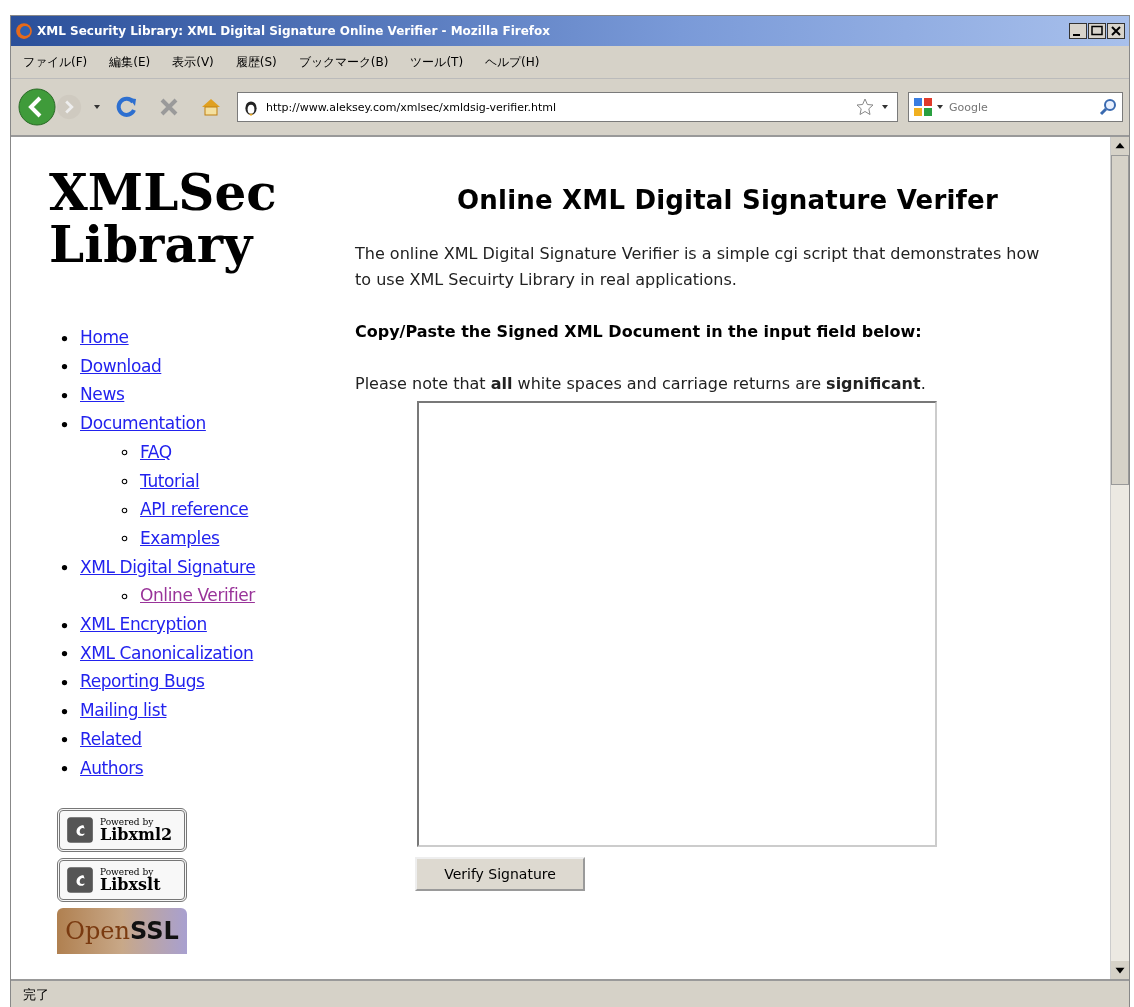 This screenshot has height=1007, width=1134. Describe the element at coordinates (170, 480) in the screenshot. I see `nav-link: Tutorial` at that location.